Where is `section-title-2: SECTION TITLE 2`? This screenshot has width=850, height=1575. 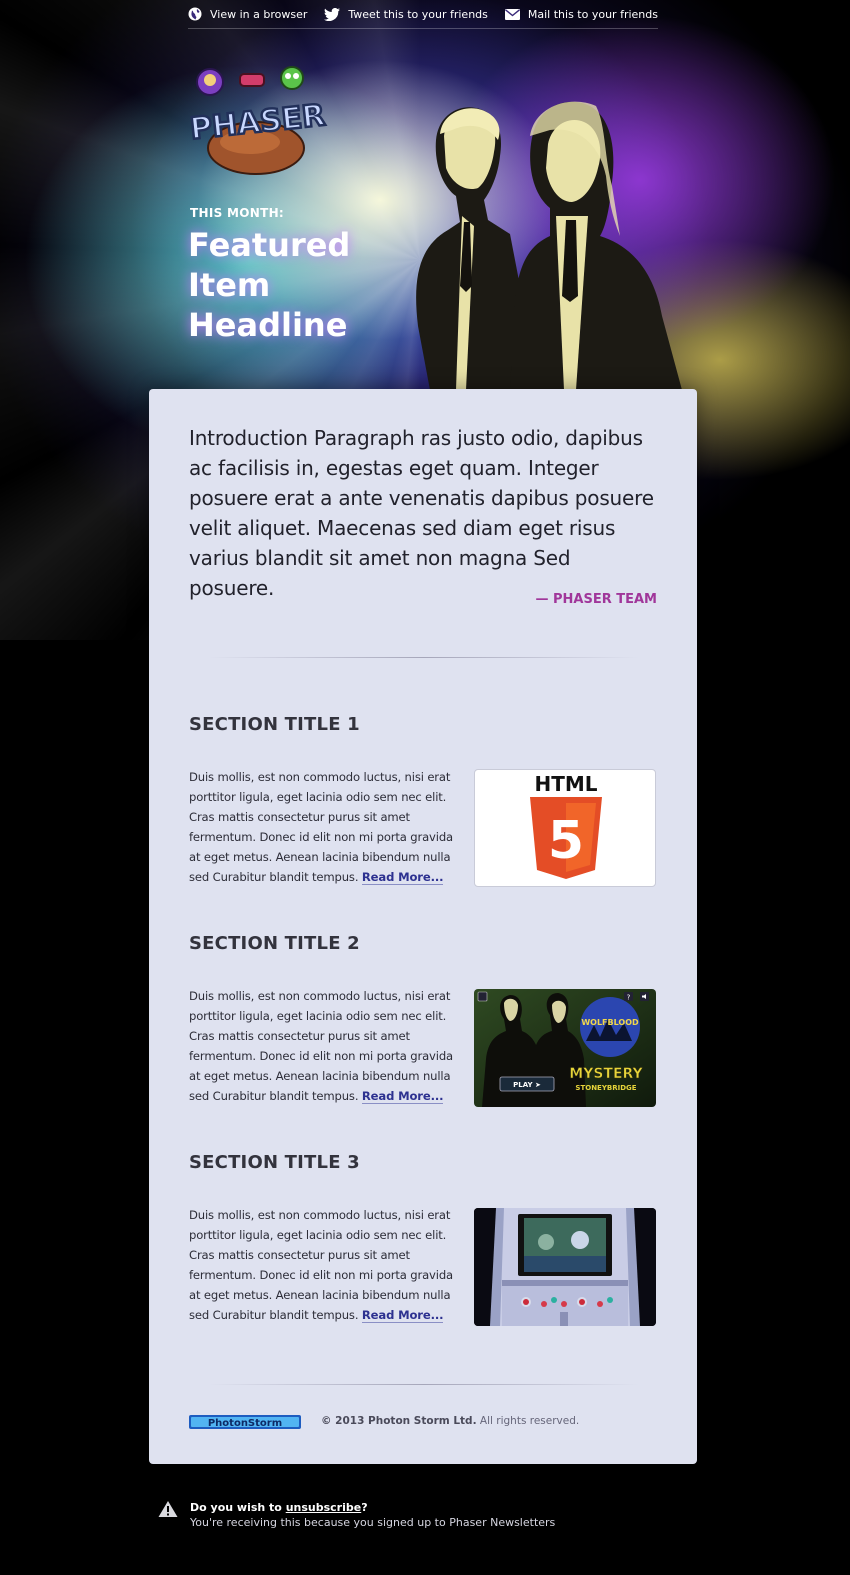 section-title-2: SECTION TITLE 2 is located at coordinates (274, 943).